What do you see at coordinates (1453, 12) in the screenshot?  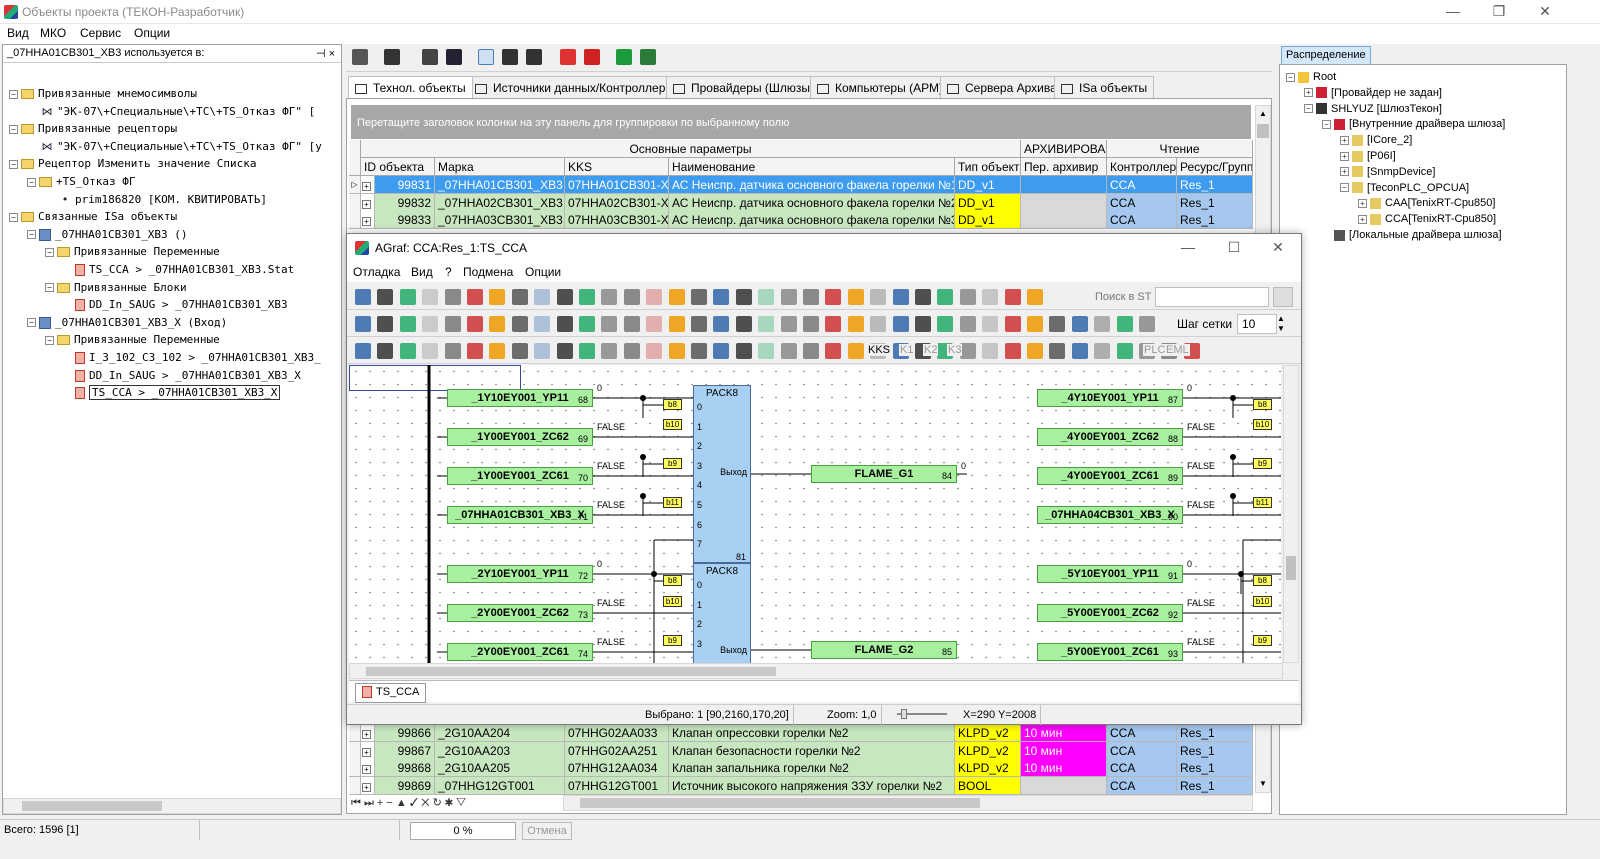 I see `minimize-button: —` at bounding box center [1453, 12].